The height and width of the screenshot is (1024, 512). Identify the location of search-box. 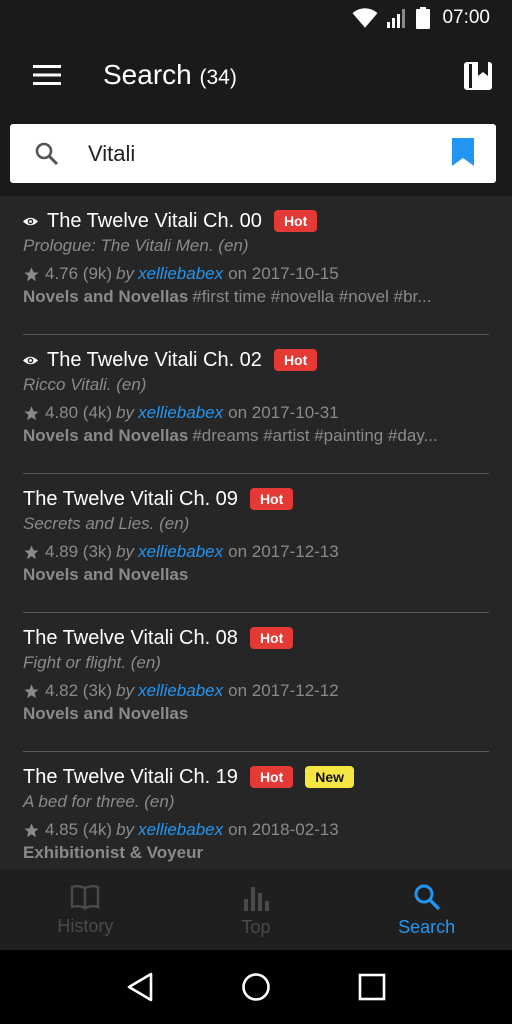
(253, 153).